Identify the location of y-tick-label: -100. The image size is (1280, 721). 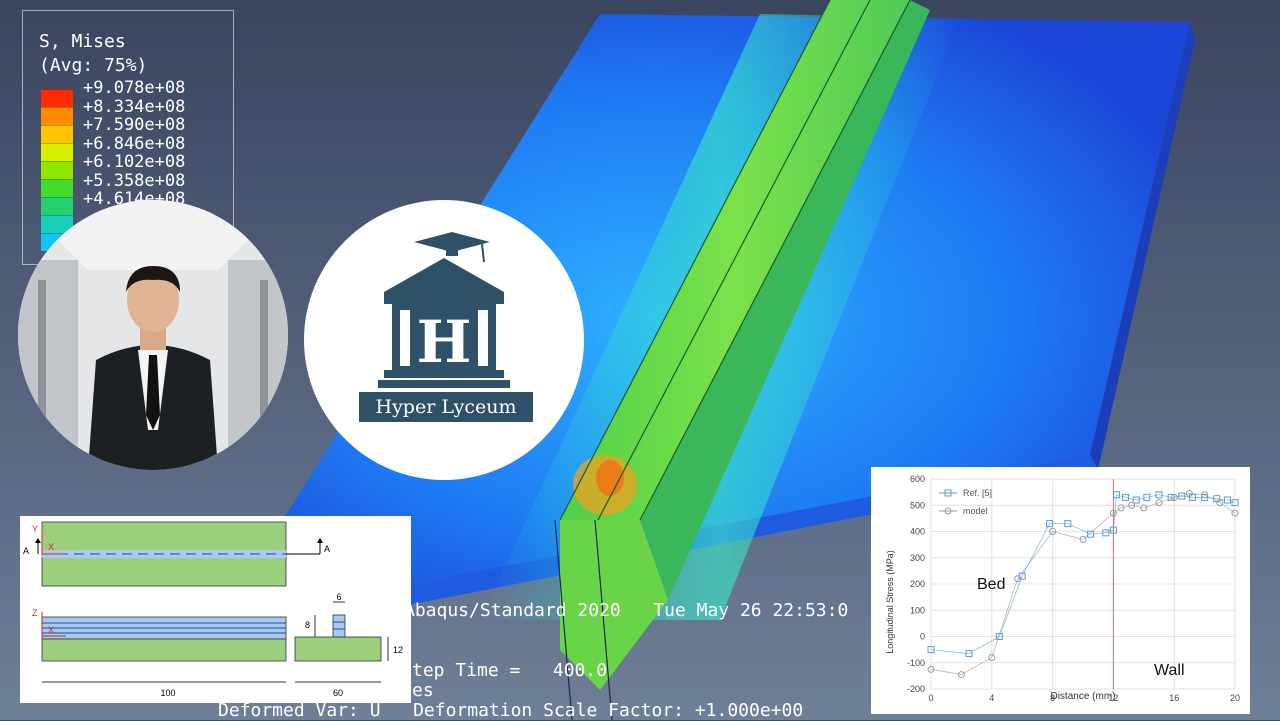
(916, 663).